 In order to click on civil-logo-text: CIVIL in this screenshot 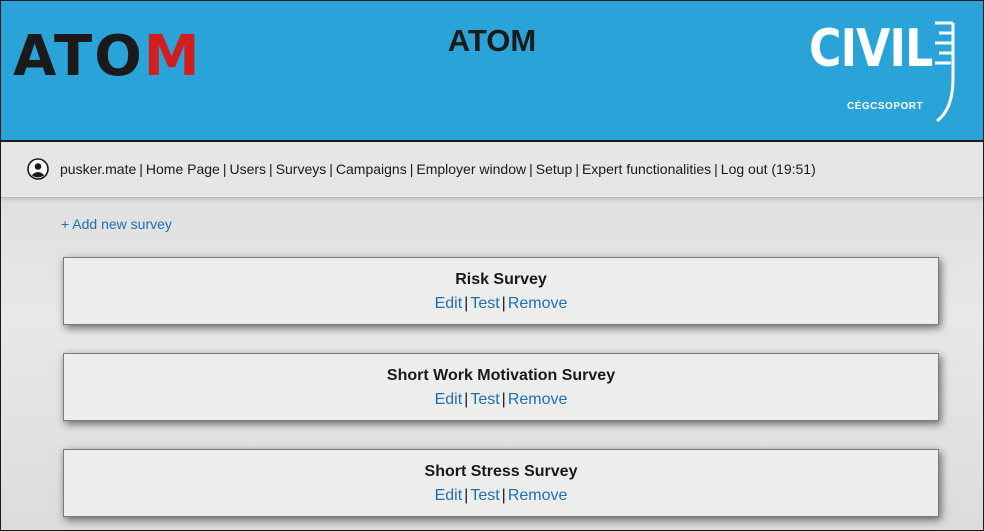, I will do `click(871, 49)`.